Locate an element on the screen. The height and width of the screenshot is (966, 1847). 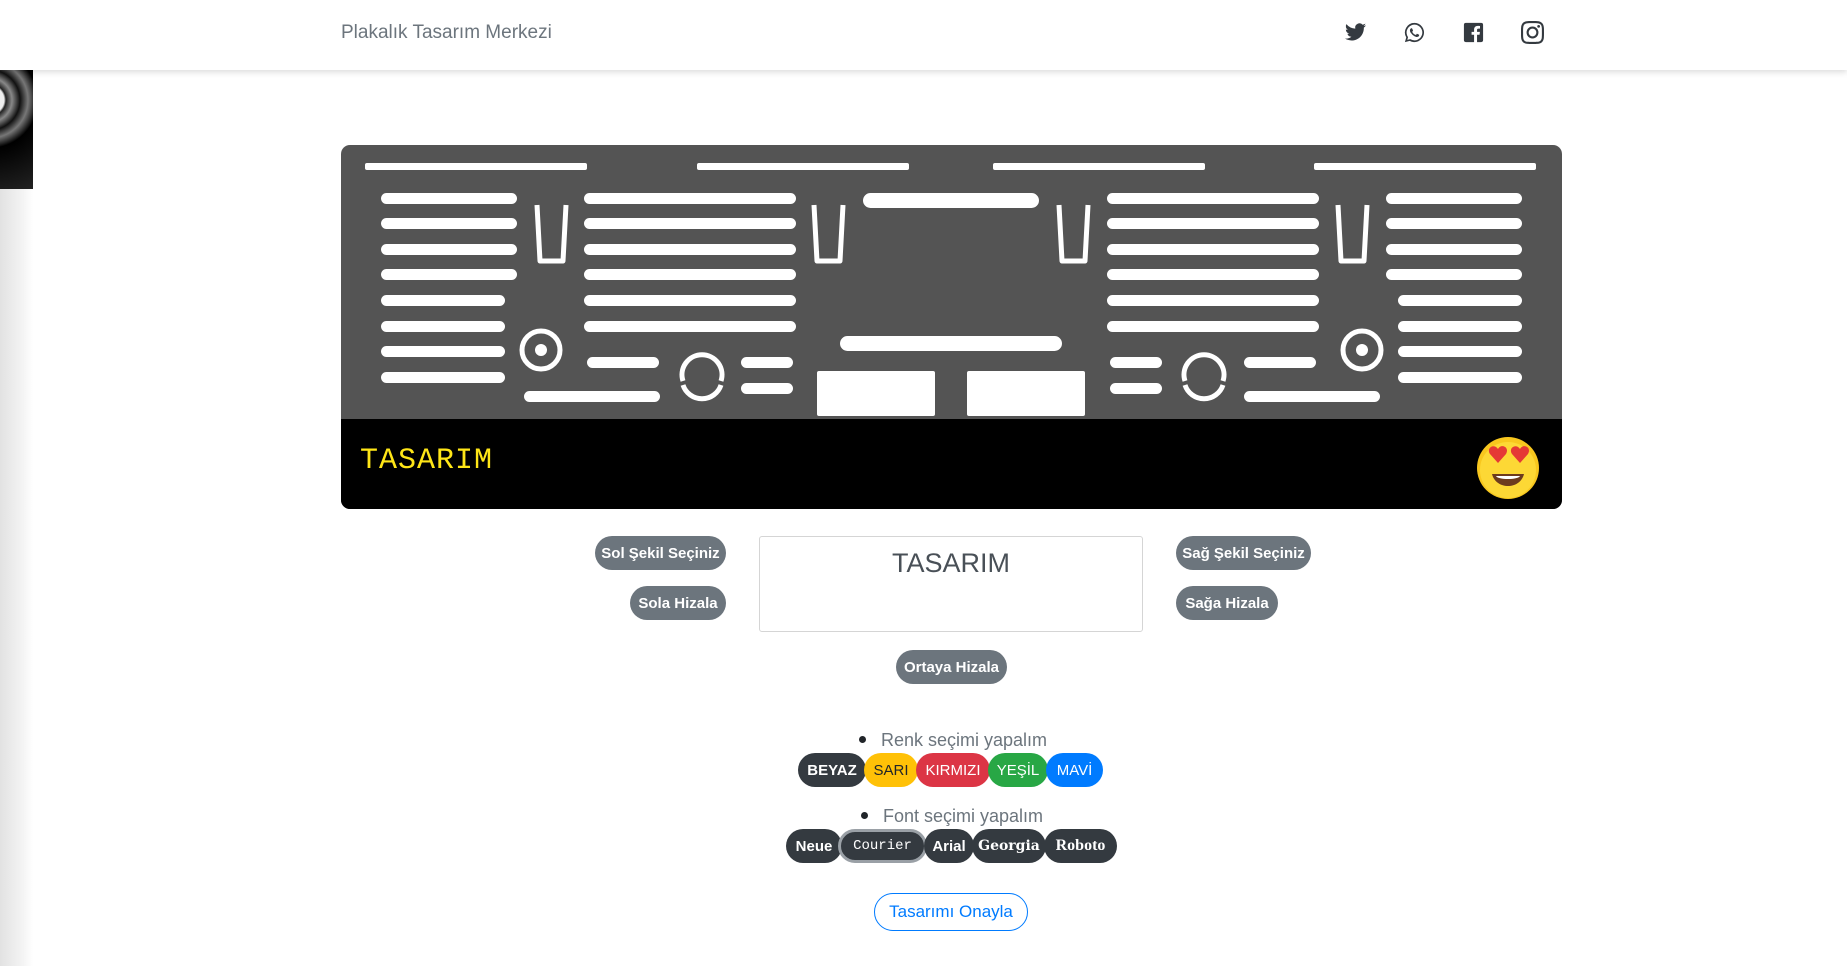
align-left-button: Sola Hizala is located at coordinates (678, 603).